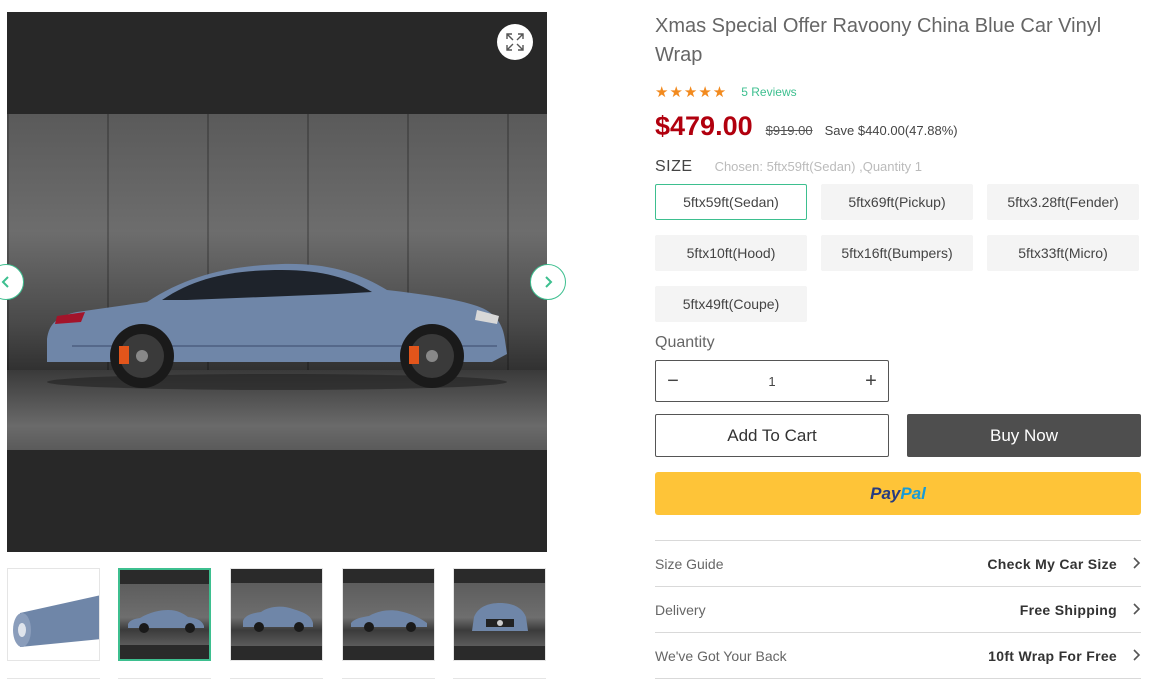  I want to click on thumbnail-car-rear-angle, so click(388, 614).